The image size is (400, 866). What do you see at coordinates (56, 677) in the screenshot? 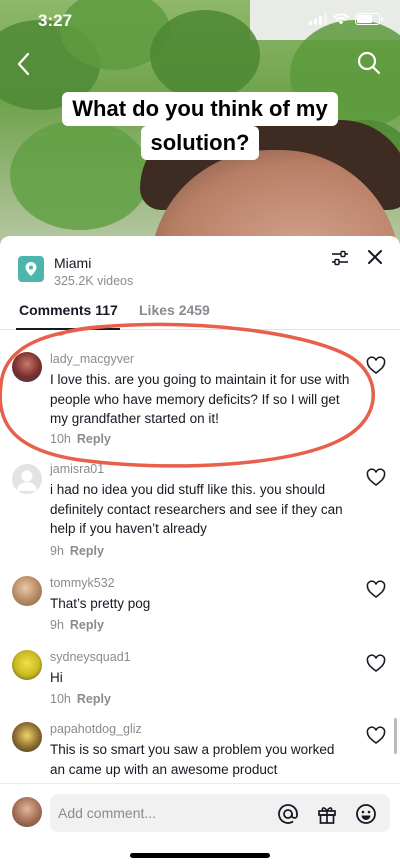
I see `comment-text: Hi` at bounding box center [56, 677].